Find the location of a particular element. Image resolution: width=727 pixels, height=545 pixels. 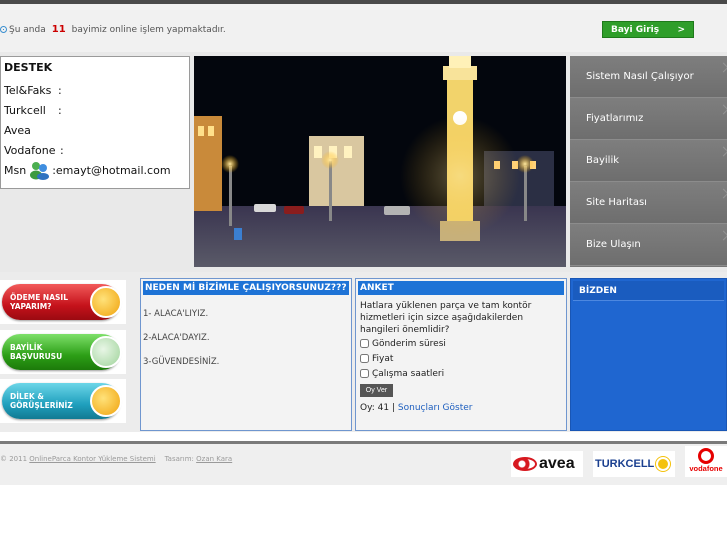

feedback-button: DİLEK & GÖRÜŞLERİNİZ is located at coordinates (63, 401).